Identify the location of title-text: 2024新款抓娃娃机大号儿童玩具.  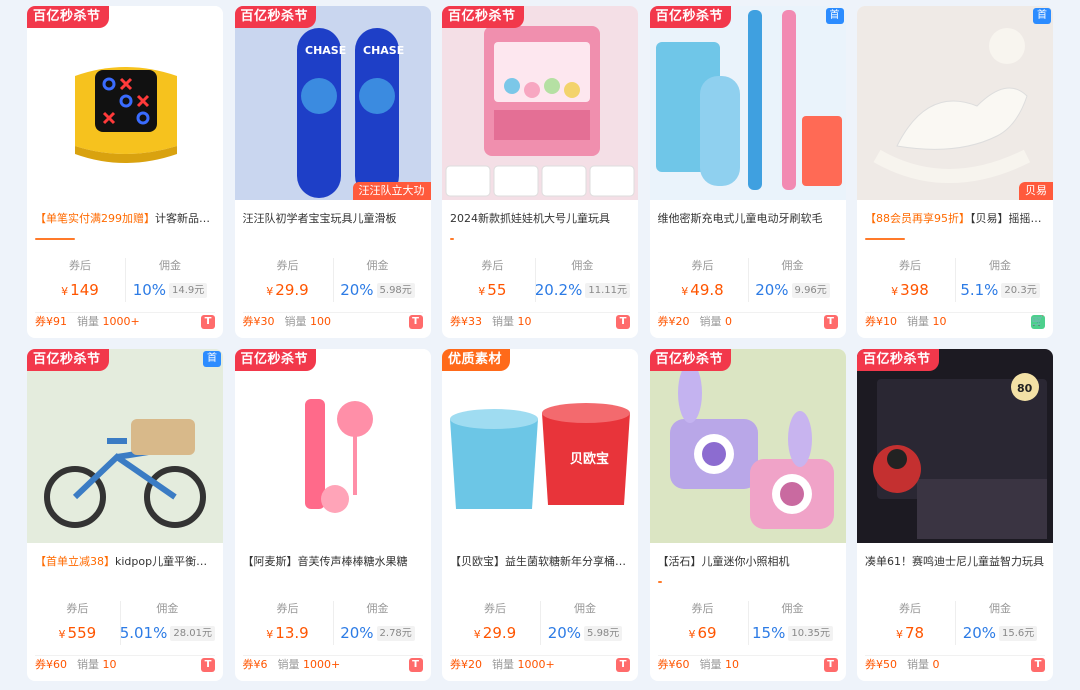
(530, 218).